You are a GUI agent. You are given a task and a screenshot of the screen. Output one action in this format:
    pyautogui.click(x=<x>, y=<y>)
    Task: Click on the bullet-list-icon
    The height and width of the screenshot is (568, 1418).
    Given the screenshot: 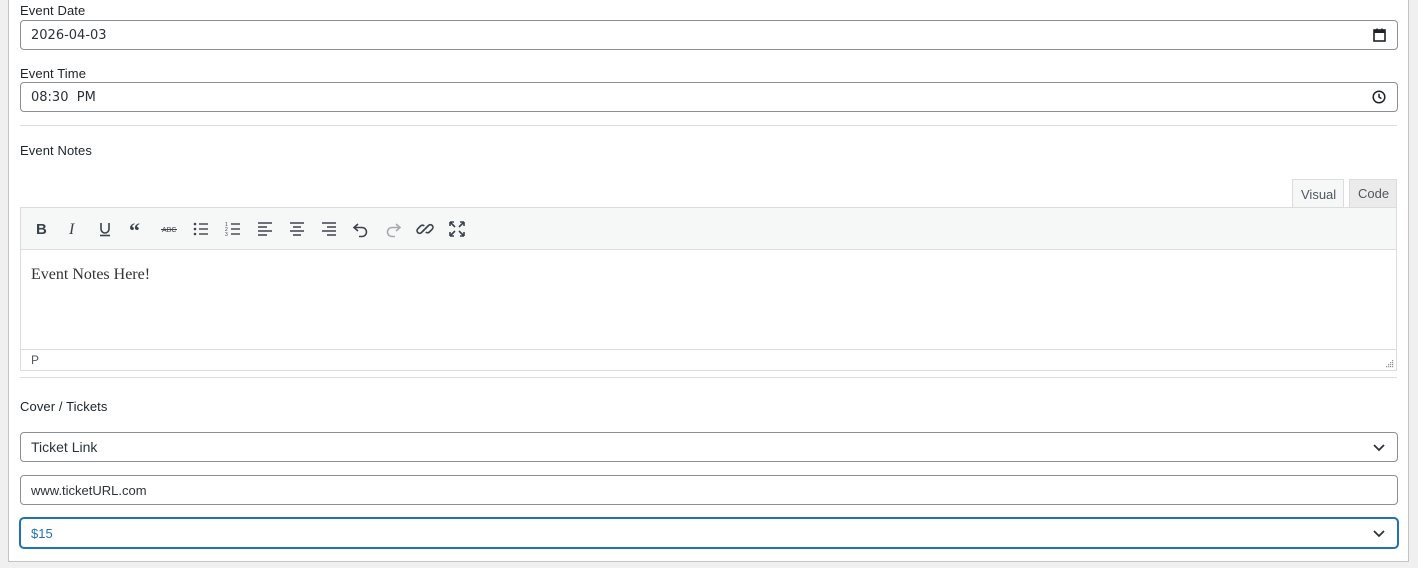 What is the action you would take?
    pyautogui.click(x=201, y=229)
    